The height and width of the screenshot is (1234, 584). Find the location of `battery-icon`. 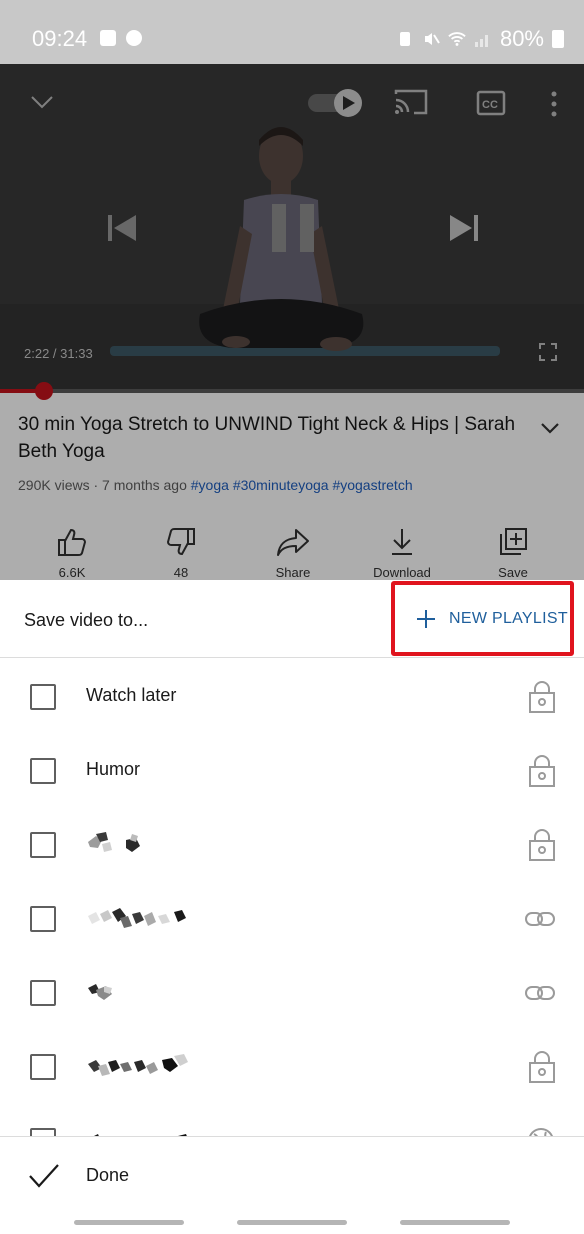

battery-icon is located at coordinates (558, 39).